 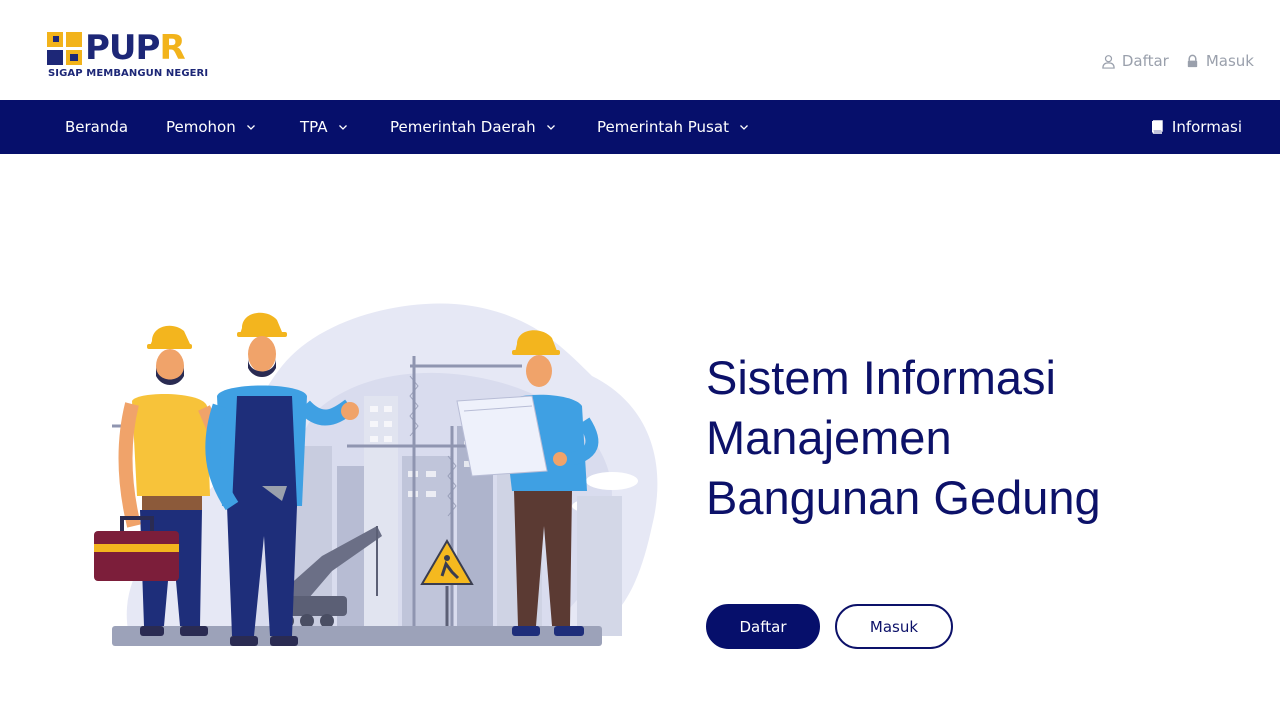 What do you see at coordinates (1108, 61) in the screenshot?
I see `user-icon` at bounding box center [1108, 61].